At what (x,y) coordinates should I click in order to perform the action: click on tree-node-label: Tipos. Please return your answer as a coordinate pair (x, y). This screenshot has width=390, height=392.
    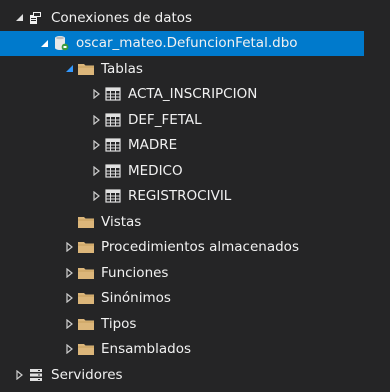
    Looking at the image, I should click on (119, 323).